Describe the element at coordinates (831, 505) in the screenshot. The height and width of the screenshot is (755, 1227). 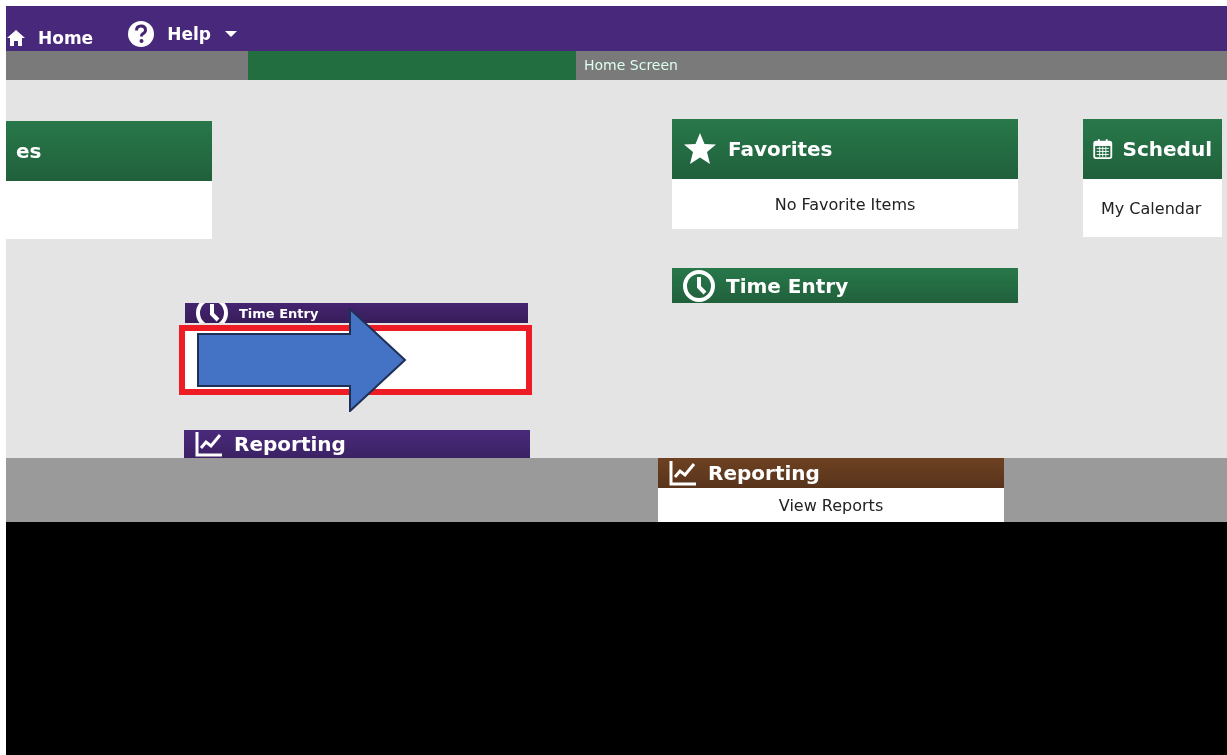
I see `card-item: View Reports` at that location.